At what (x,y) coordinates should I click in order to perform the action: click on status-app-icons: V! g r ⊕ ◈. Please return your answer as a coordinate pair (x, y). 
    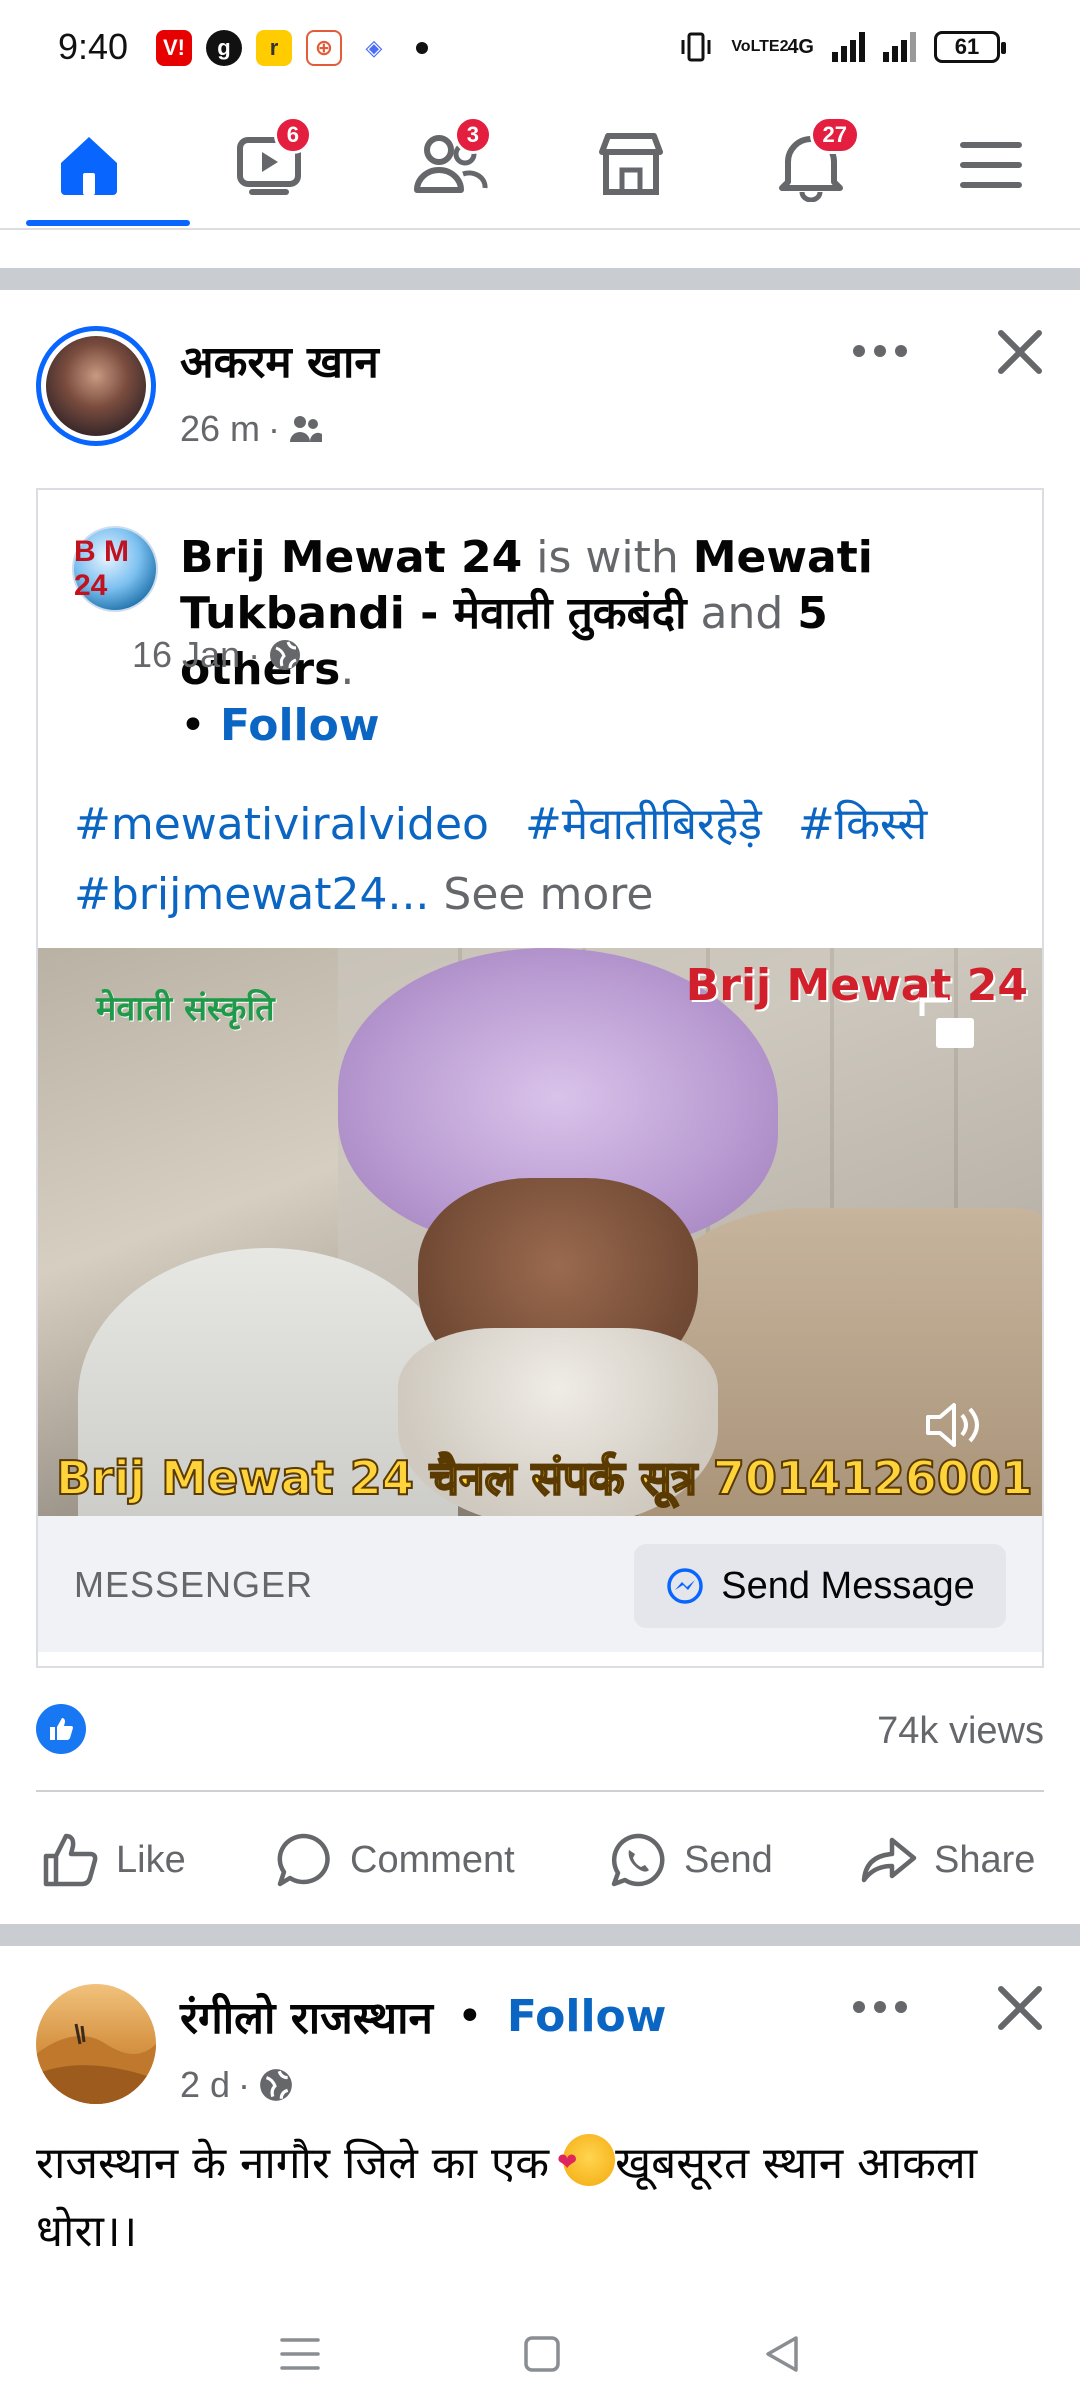
    Looking at the image, I should click on (292, 48).